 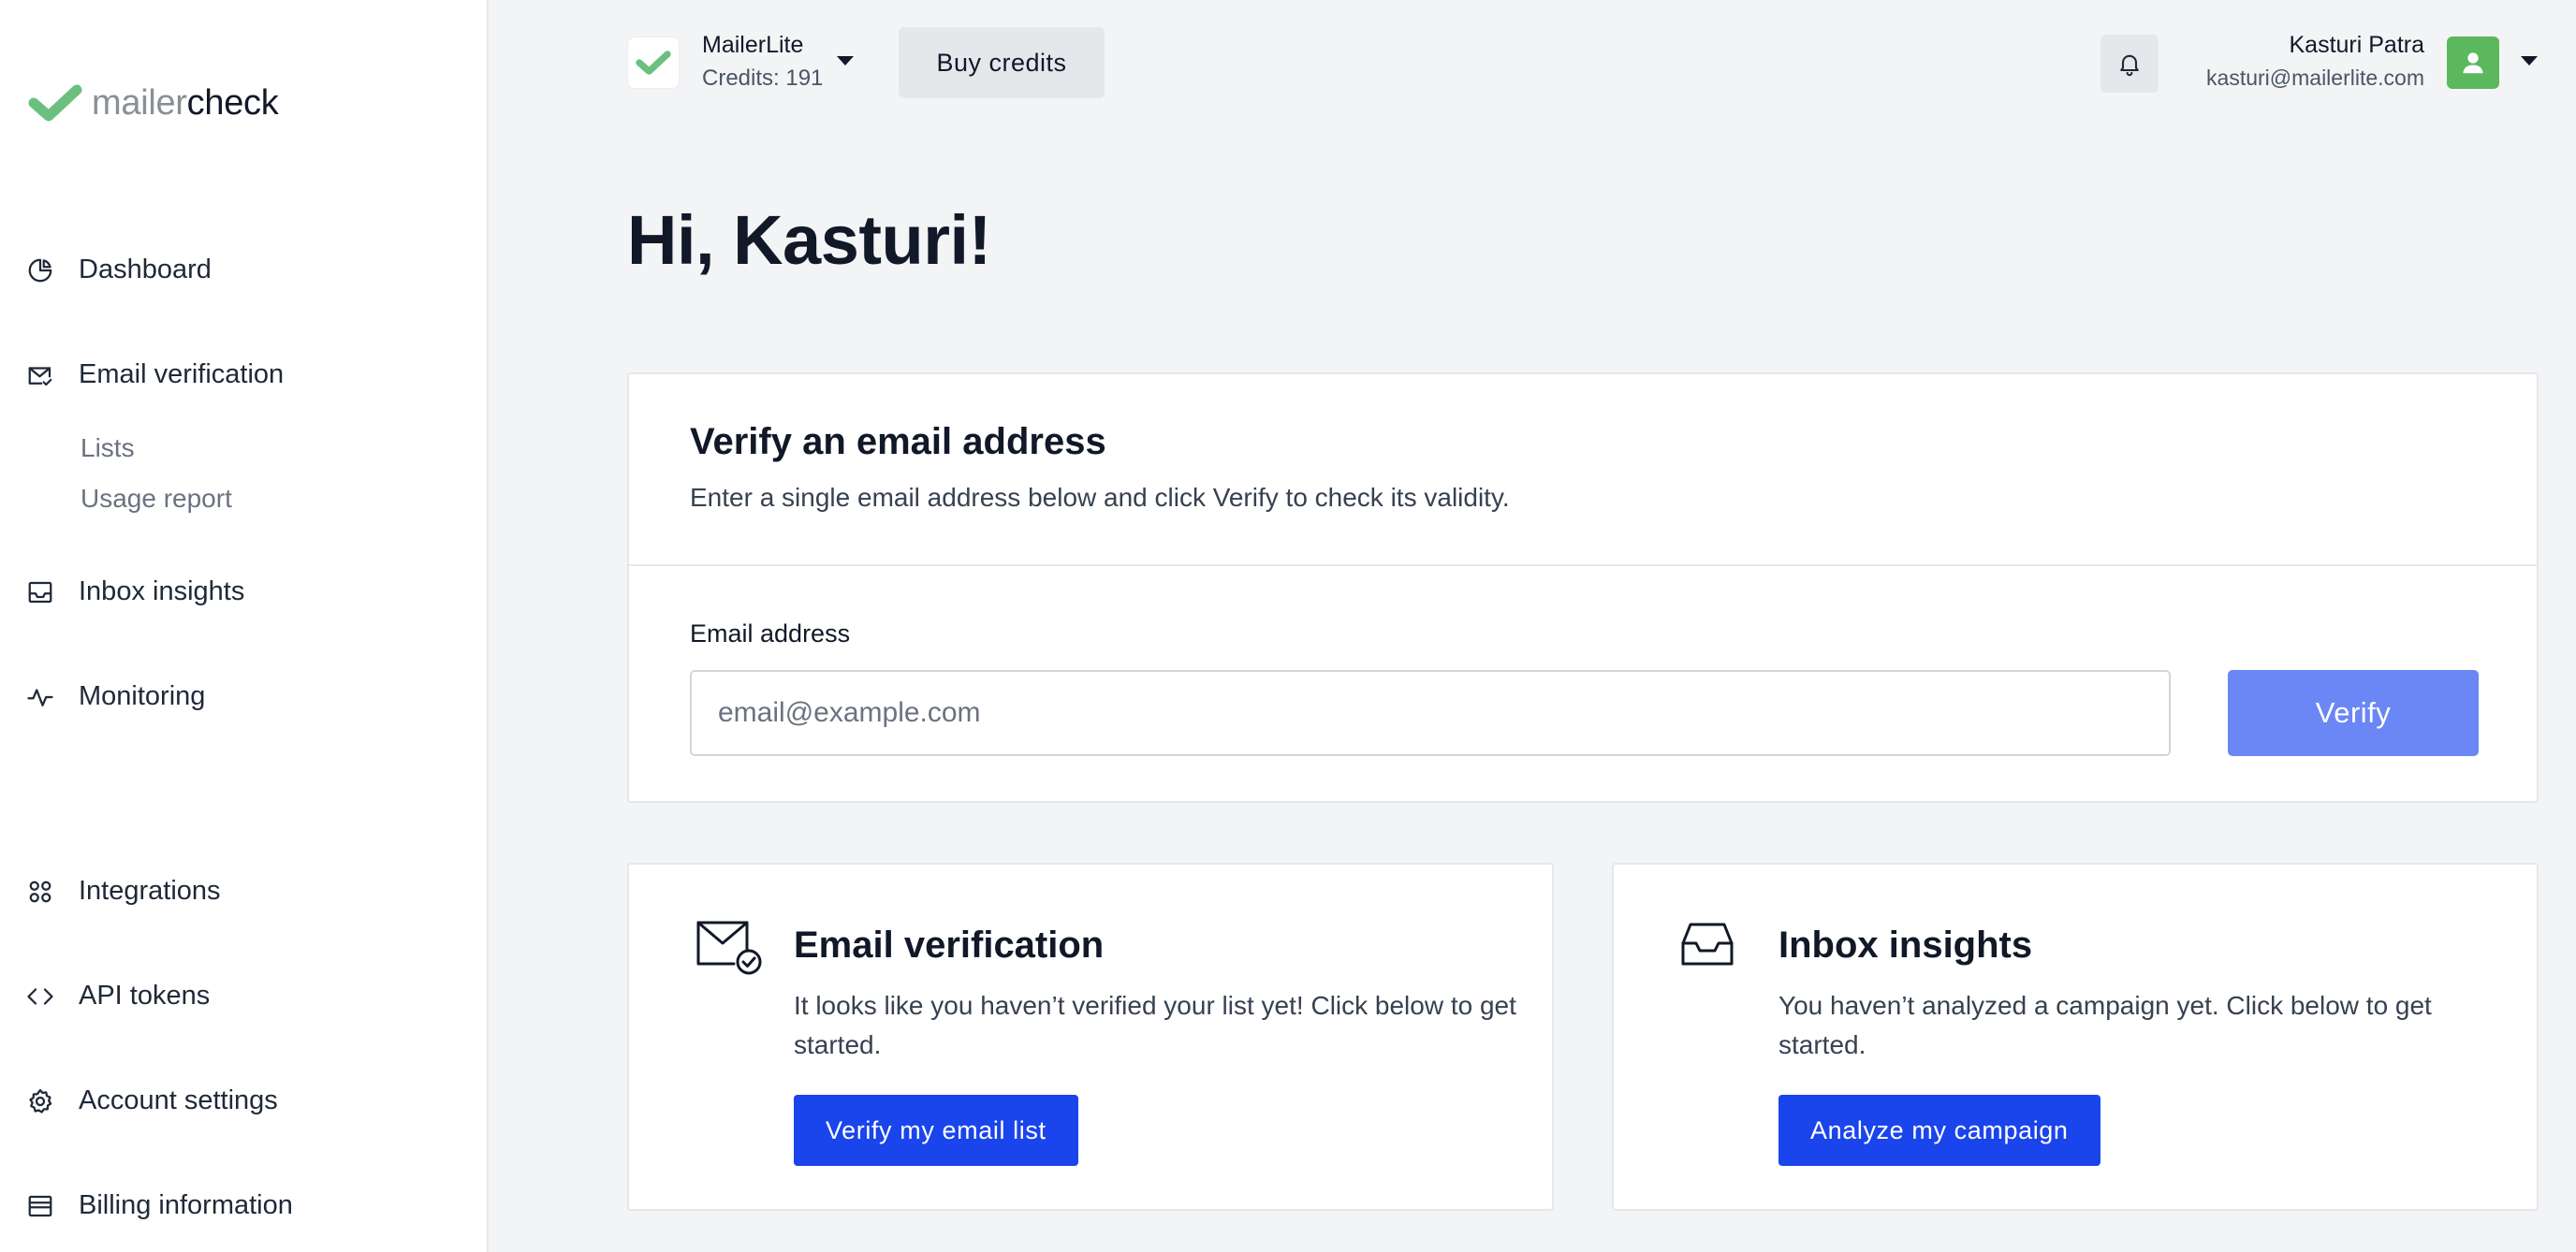 I want to click on account-credits: Credits: 191, so click(x=763, y=78).